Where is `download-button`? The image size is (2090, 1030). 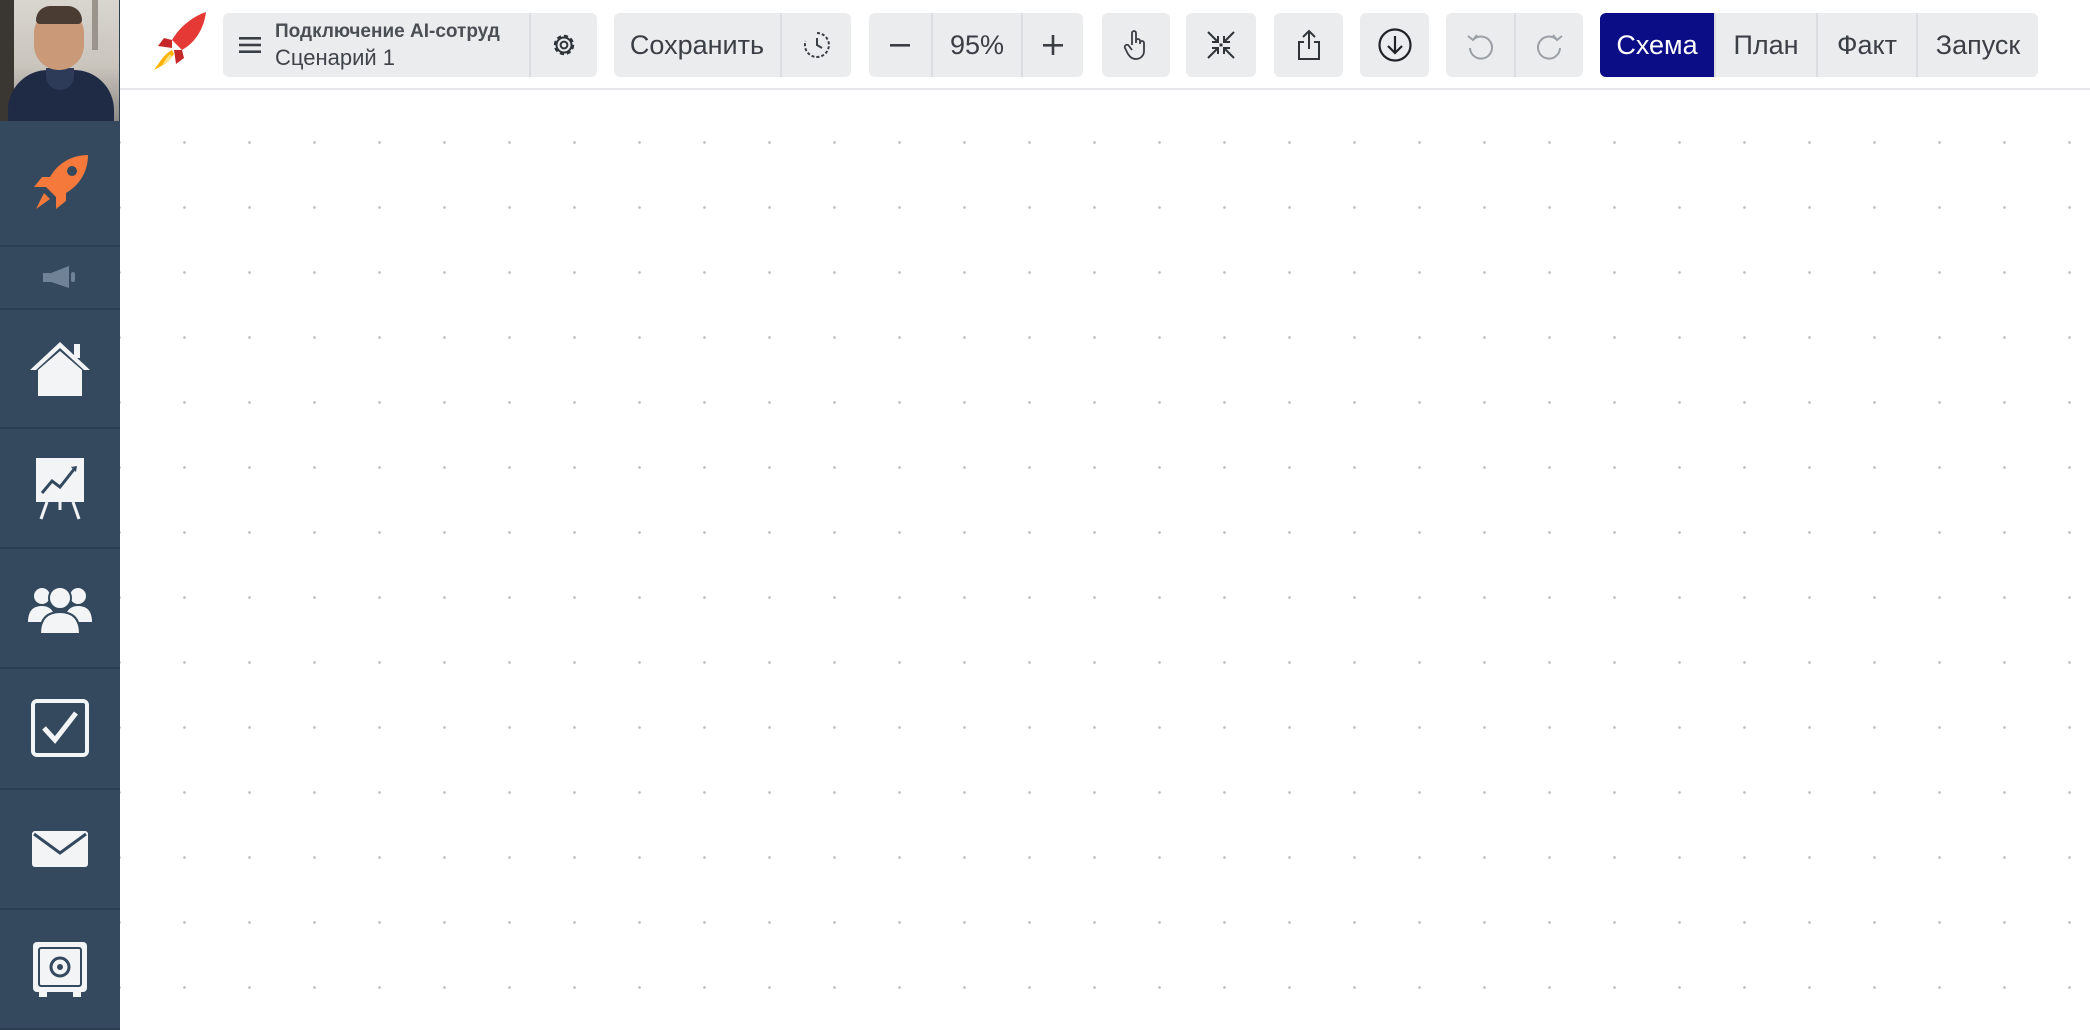 download-button is located at coordinates (1394, 45).